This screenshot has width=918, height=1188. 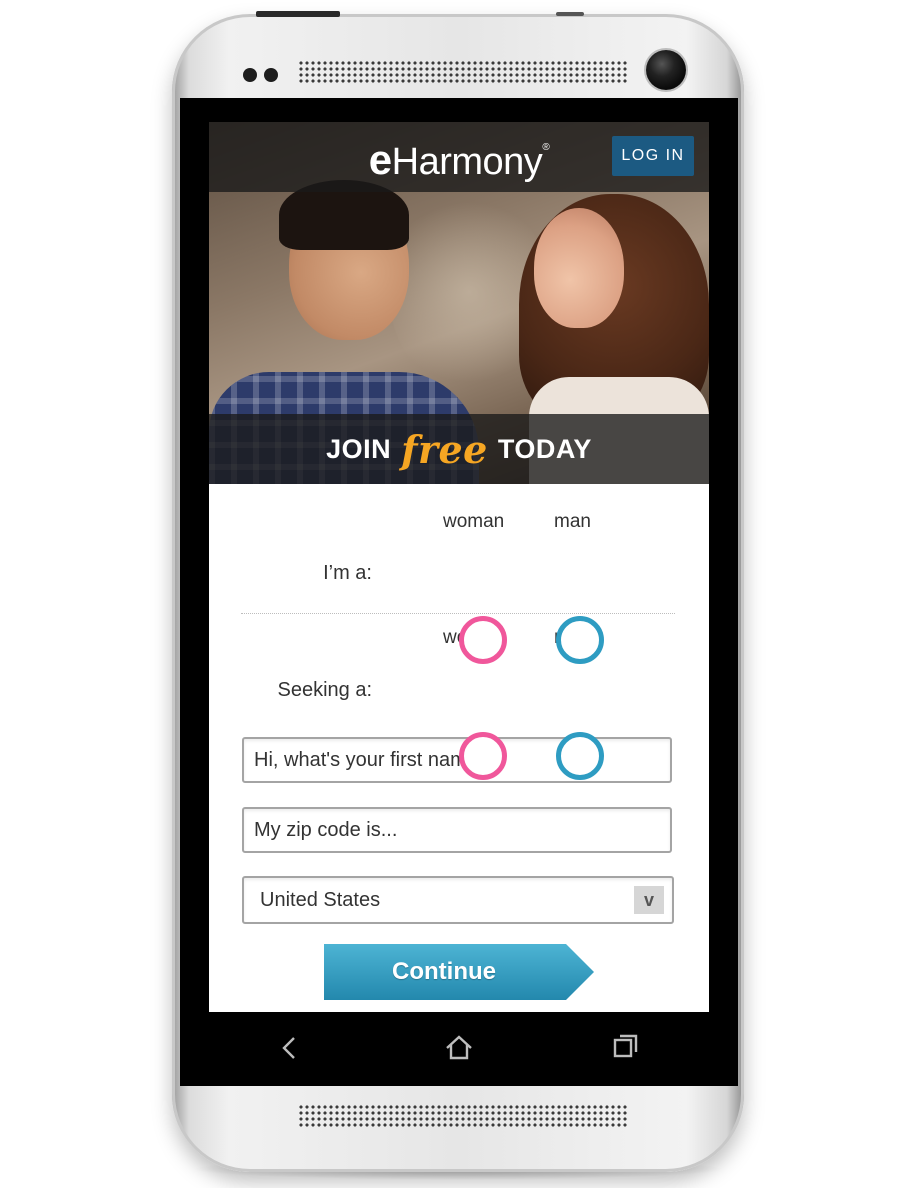 I want to click on continue-button: Continue, so click(x=459, y=972).